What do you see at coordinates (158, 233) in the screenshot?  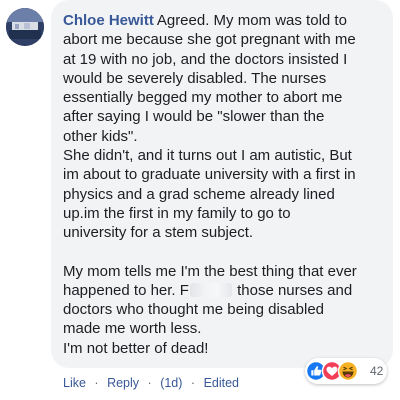 I see `comment-text-line: university for a stem subject.` at bounding box center [158, 233].